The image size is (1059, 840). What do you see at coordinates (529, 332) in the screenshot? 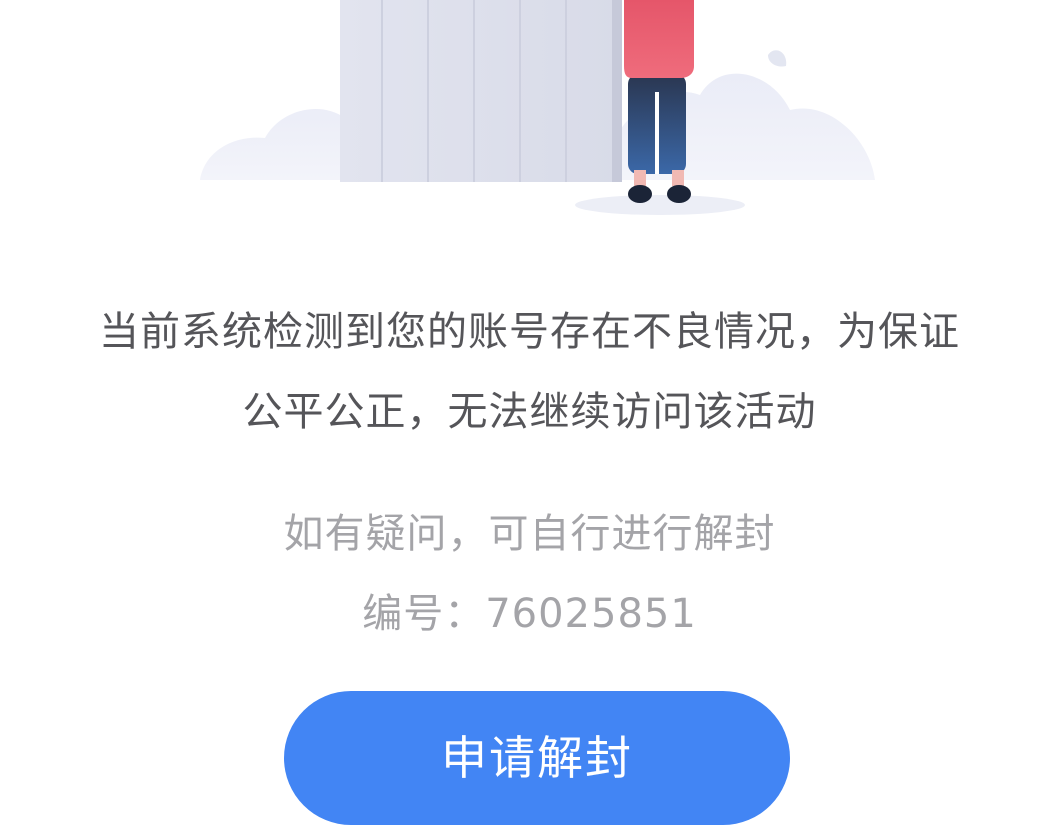
I see `blocked-message-line-1: 当前系统检测到您的账号存在不良情况，为保证` at bounding box center [529, 332].